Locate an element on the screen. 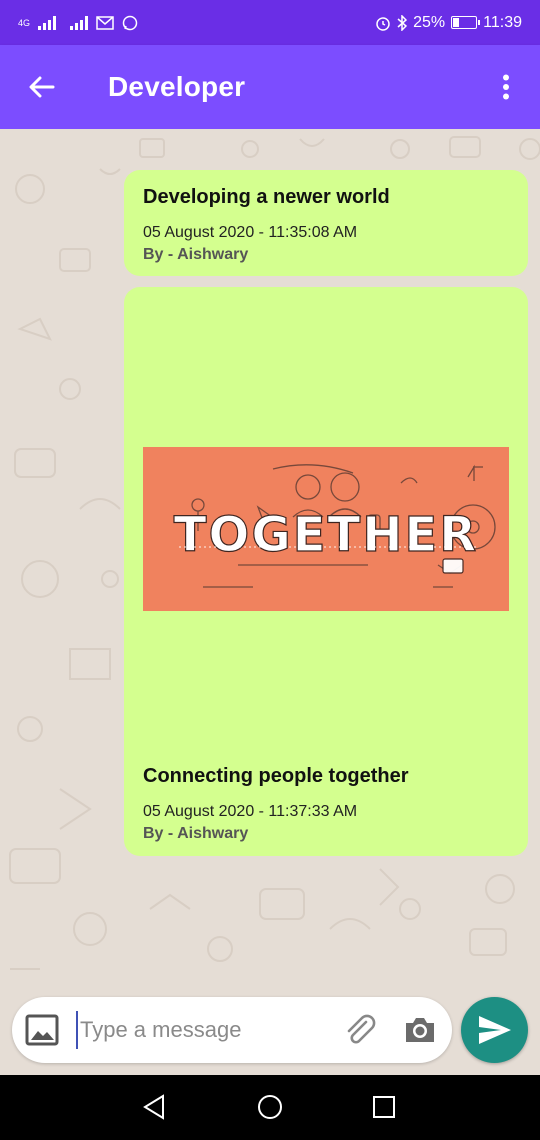 The image size is (540, 1140). message-date: 05 August 2020 - 11:37:33 AM is located at coordinates (250, 811).